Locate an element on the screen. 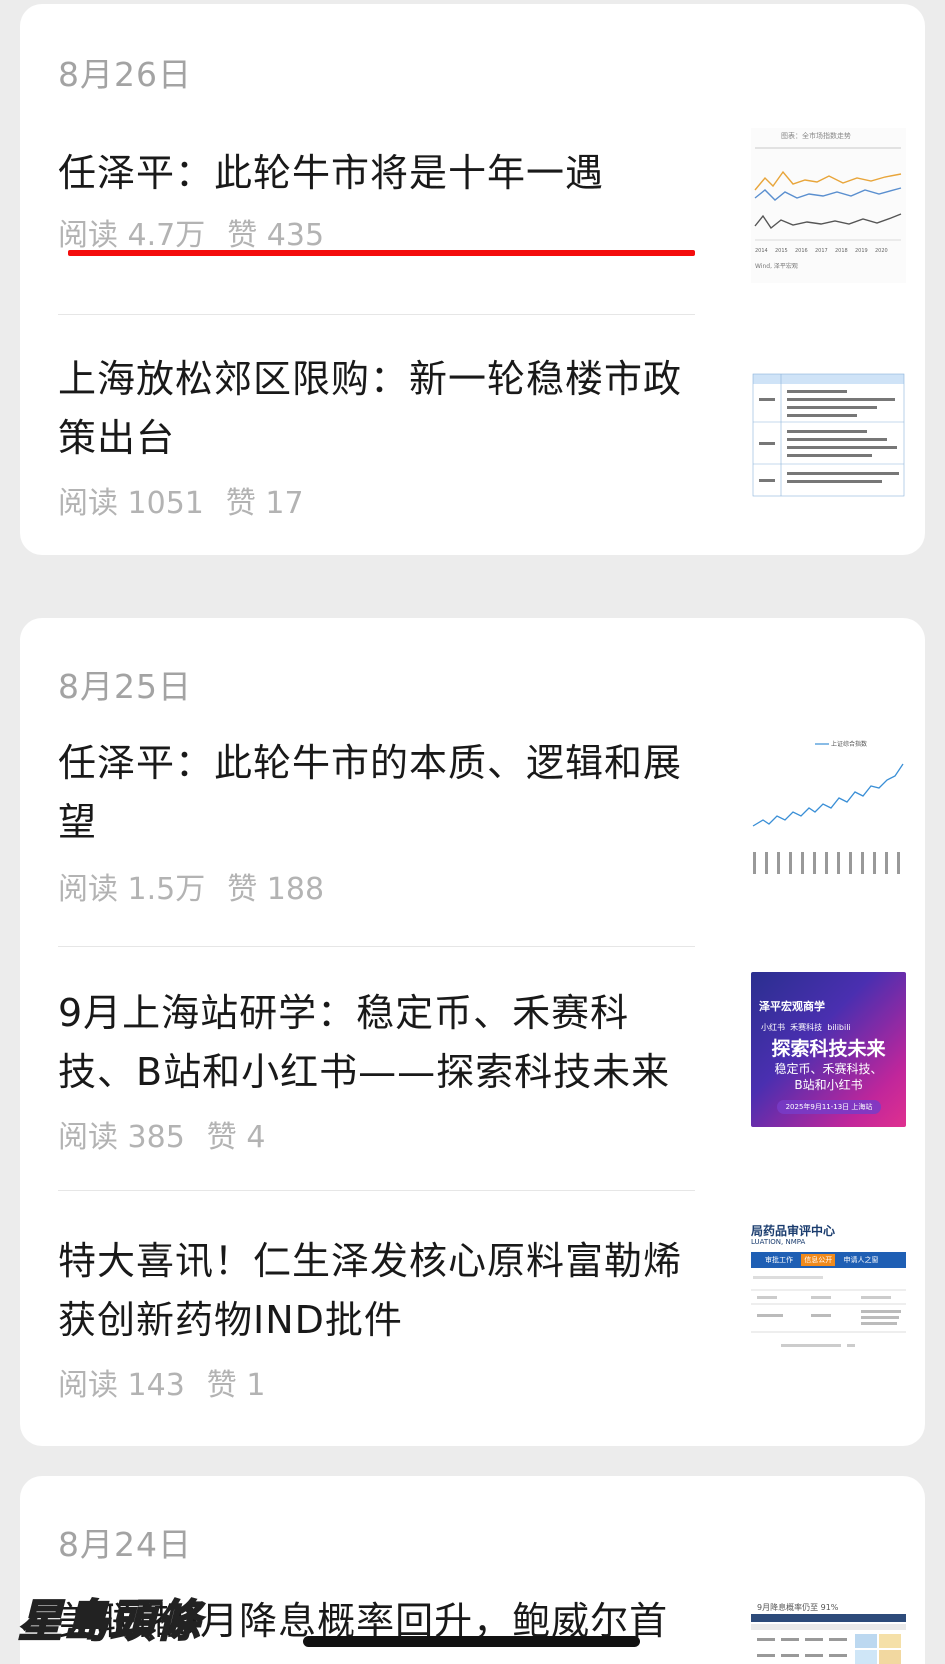 This screenshot has height=1664, width=945. nmpa-tab: 信息公开 is located at coordinates (818, 1260).